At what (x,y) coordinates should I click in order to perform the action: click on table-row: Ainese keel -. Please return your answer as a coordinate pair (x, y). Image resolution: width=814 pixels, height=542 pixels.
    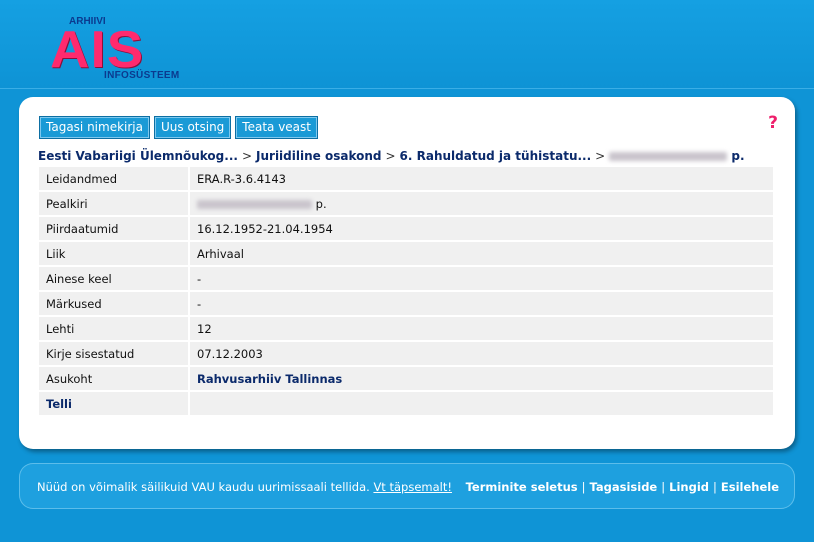
    Looking at the image, I should click on (407, 278).